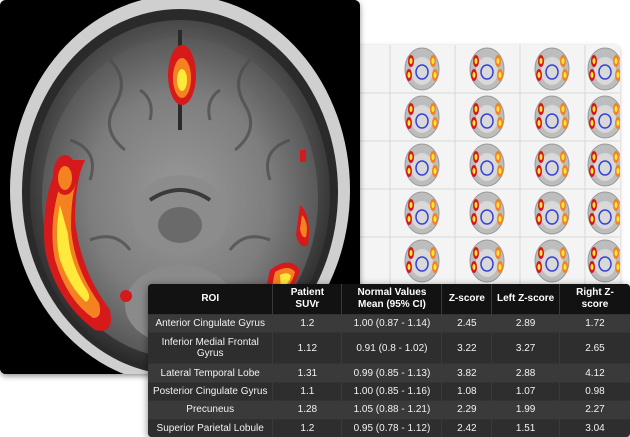  Describe the element at coordinates (467, 348) in the screenshot. I see `cell-z: 3.22` at that location.